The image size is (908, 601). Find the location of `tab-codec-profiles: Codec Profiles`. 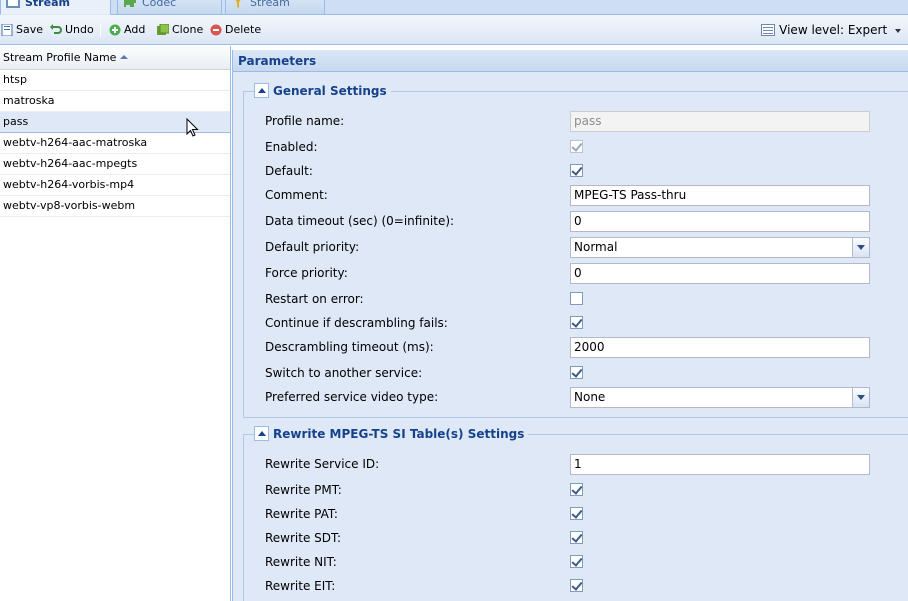

tab-codec-profiles: Codec Profiles is located at coordinates (169, 13).